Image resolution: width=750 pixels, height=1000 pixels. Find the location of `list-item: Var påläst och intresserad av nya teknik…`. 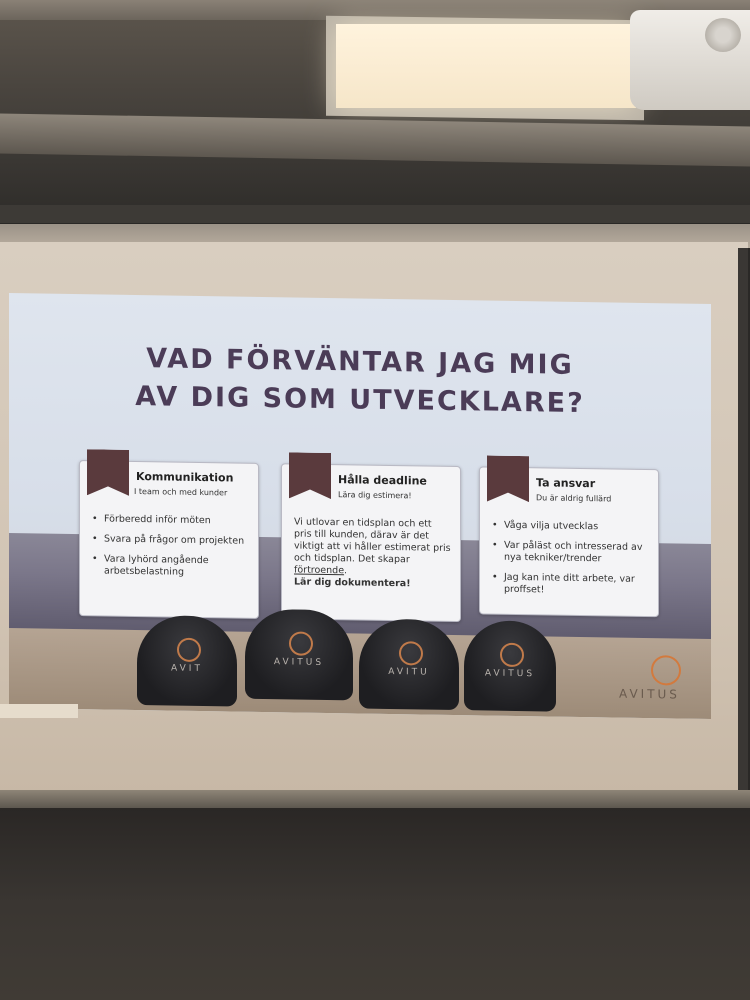

list-item: Var påläst och intresserad av nya teknik… is located at coordinates (572, 553).